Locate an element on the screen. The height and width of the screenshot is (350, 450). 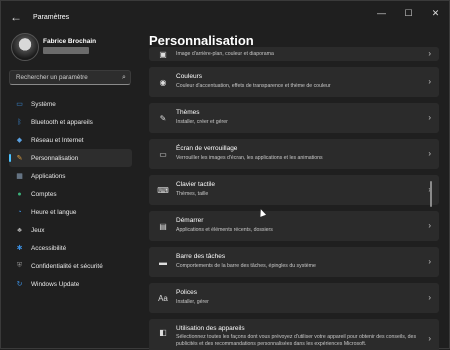
apps-icon: ▦ is located at coordinates (19, 176).